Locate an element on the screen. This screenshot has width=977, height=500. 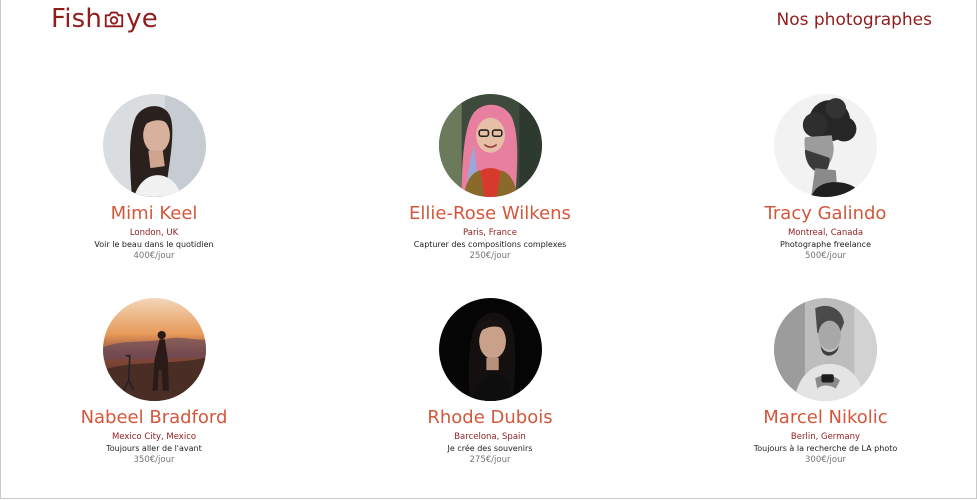
fisheye-logo: Fish ye is located at coordinates (104, 19).